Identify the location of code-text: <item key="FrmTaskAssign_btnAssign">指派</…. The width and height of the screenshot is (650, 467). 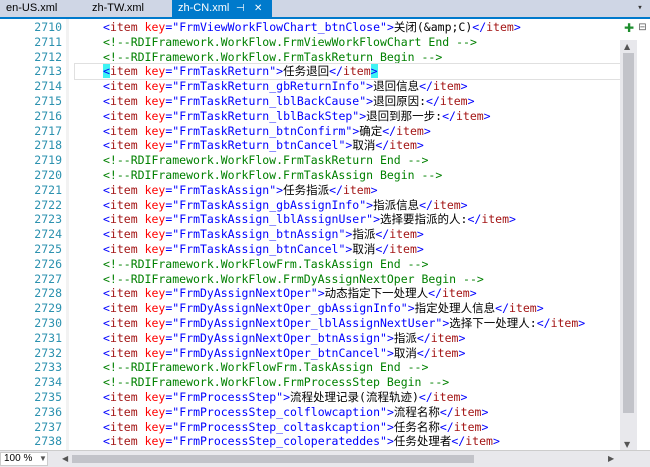
(263, 234).